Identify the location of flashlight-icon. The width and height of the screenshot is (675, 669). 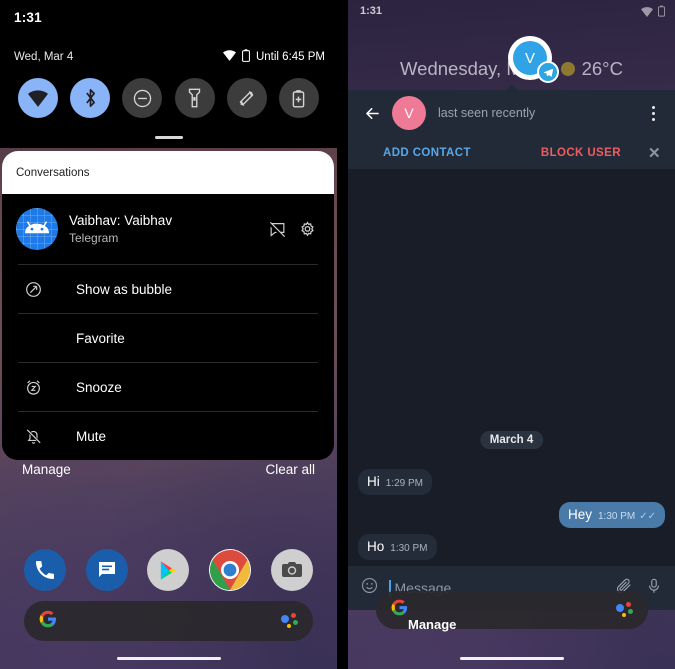
(194, 98).